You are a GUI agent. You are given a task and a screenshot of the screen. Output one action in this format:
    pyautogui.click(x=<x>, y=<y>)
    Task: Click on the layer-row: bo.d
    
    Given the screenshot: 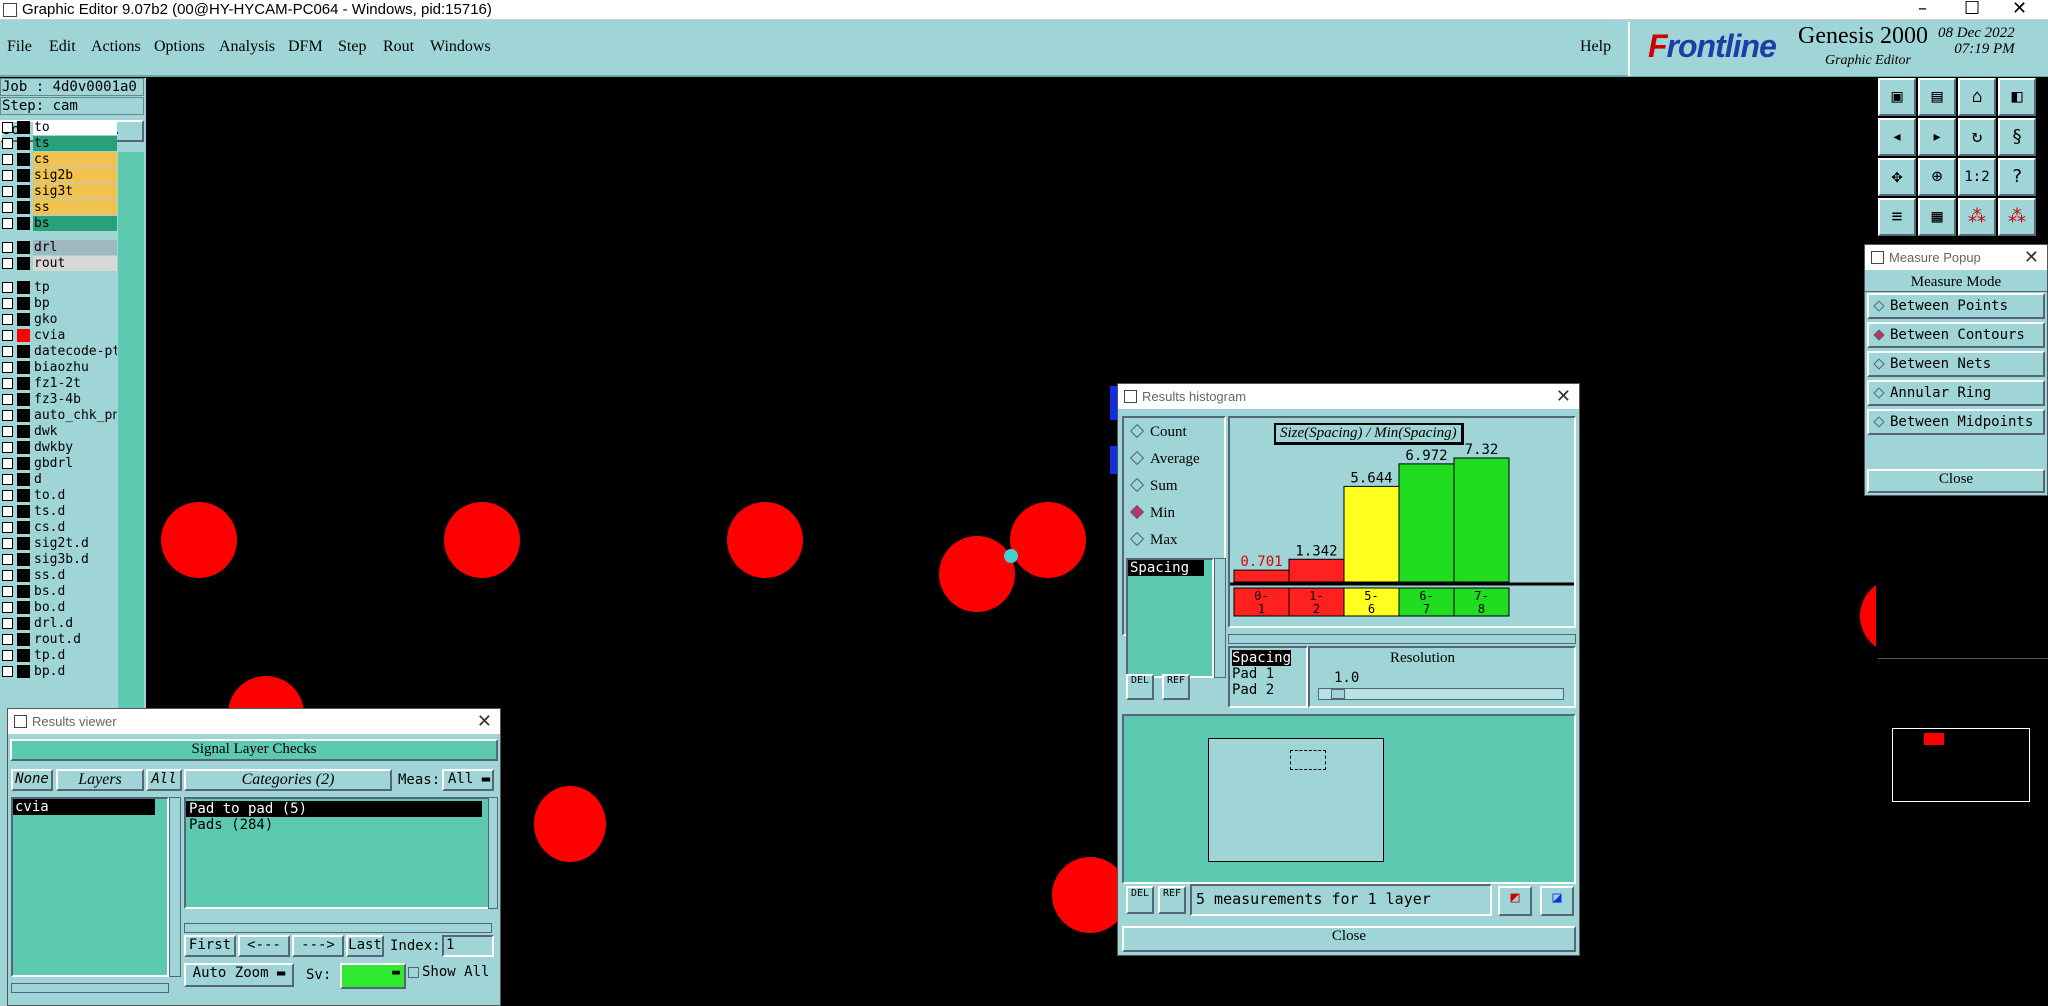 What is the action you would take?
    pyautogui.click(x=59, y=607)
    